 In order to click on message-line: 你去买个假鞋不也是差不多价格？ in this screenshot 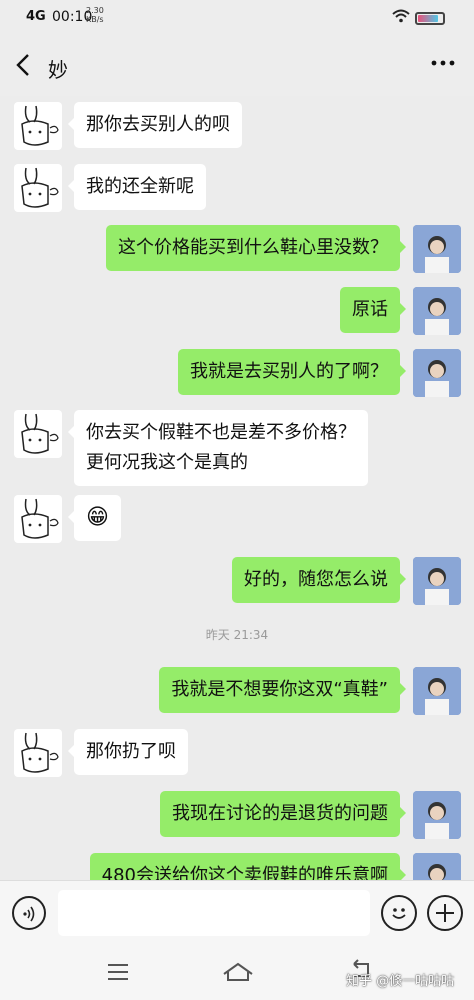, I will do `click(221, 432)`.